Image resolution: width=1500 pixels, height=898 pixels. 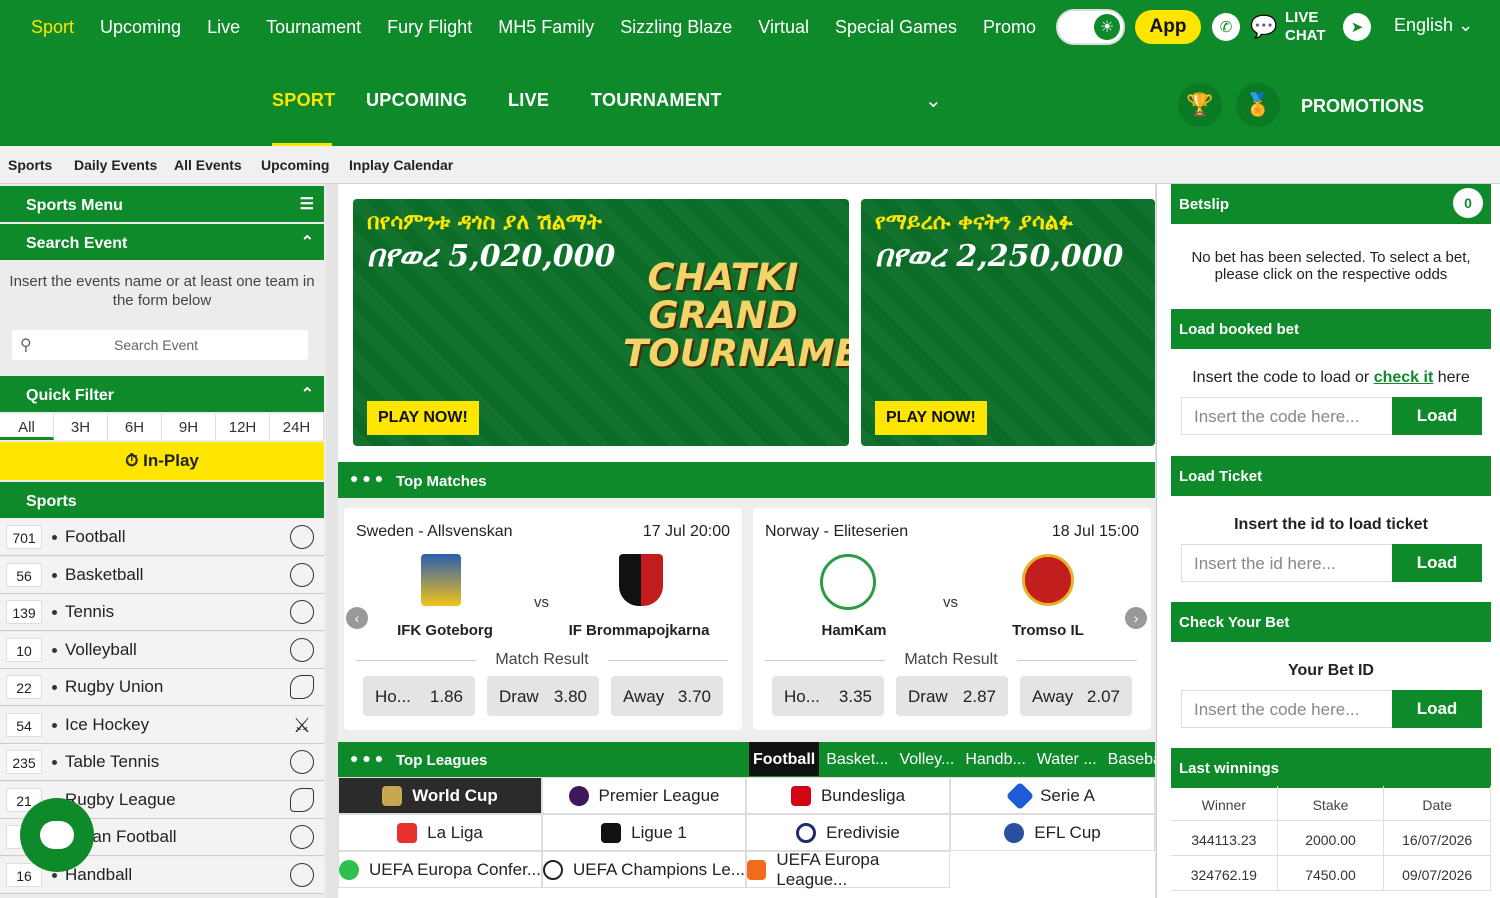 I want to click on topnav-upcoming: Upcoming, so click(x=140, y=27).